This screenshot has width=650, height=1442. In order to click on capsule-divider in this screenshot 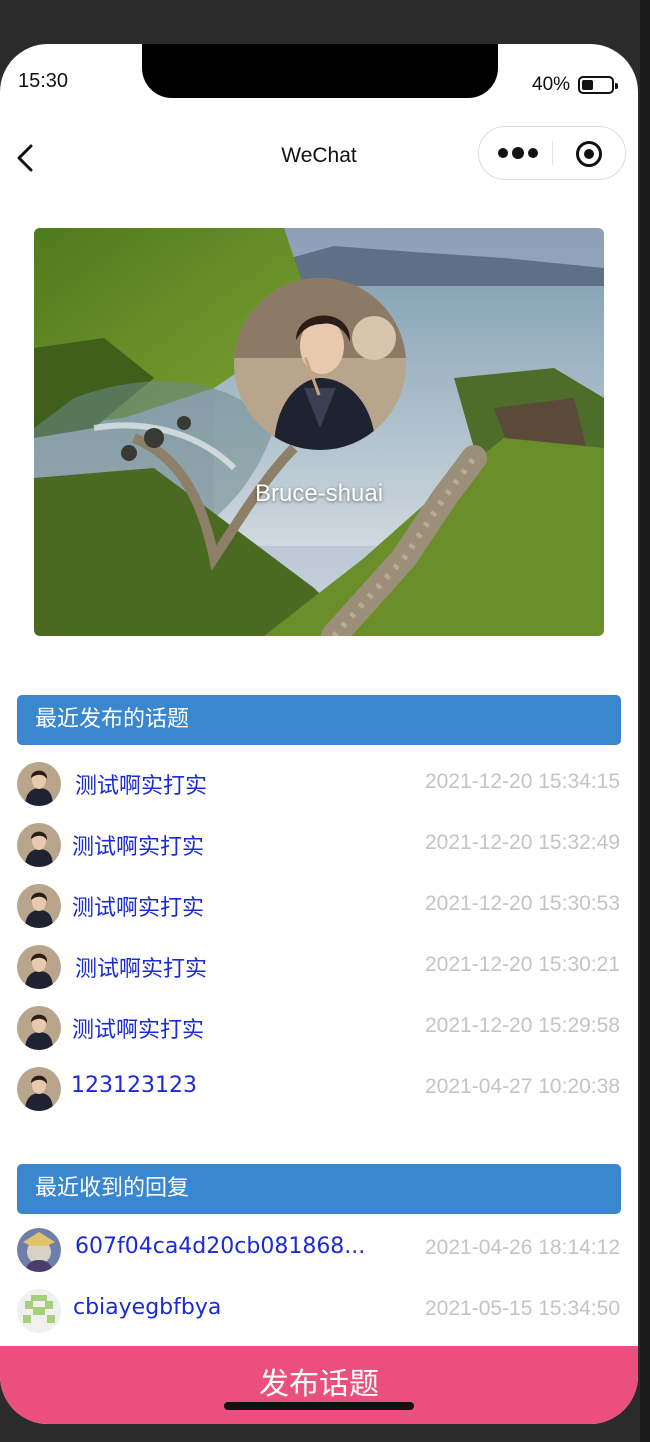, I will do `click(552, 153)`.